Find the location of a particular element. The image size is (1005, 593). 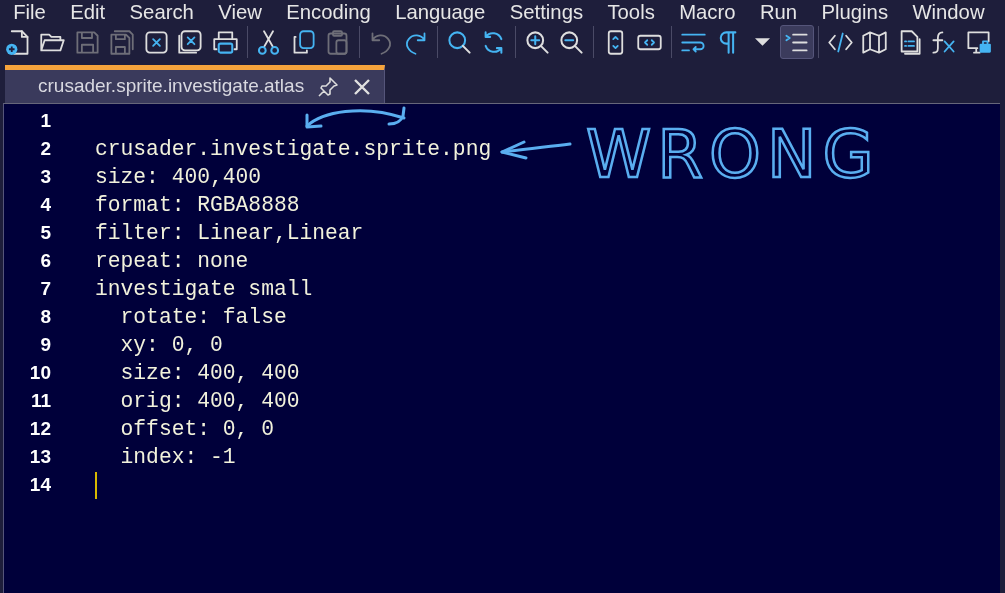

line-number: 5 is located at coordinates (45, 232).